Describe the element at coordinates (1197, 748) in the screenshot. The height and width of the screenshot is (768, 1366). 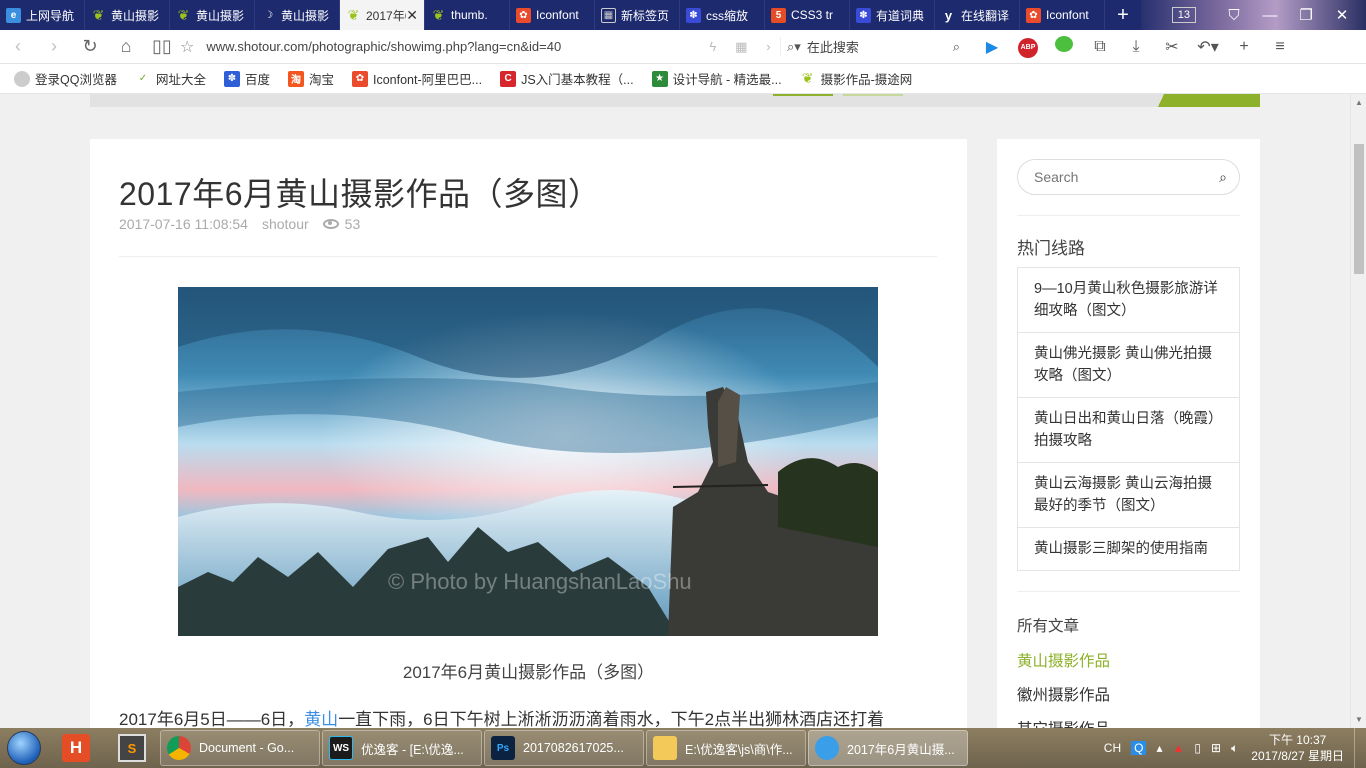
I see `device-icon: ▯` at that location.